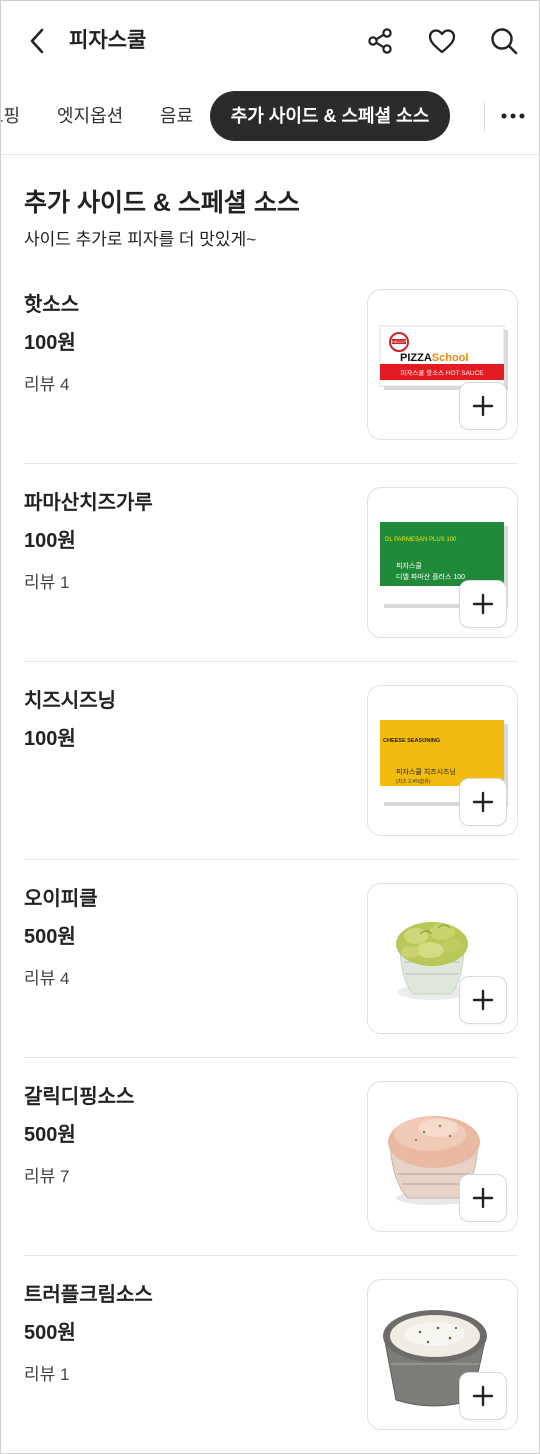  I want to click on heart-icon, so click(442, 41).